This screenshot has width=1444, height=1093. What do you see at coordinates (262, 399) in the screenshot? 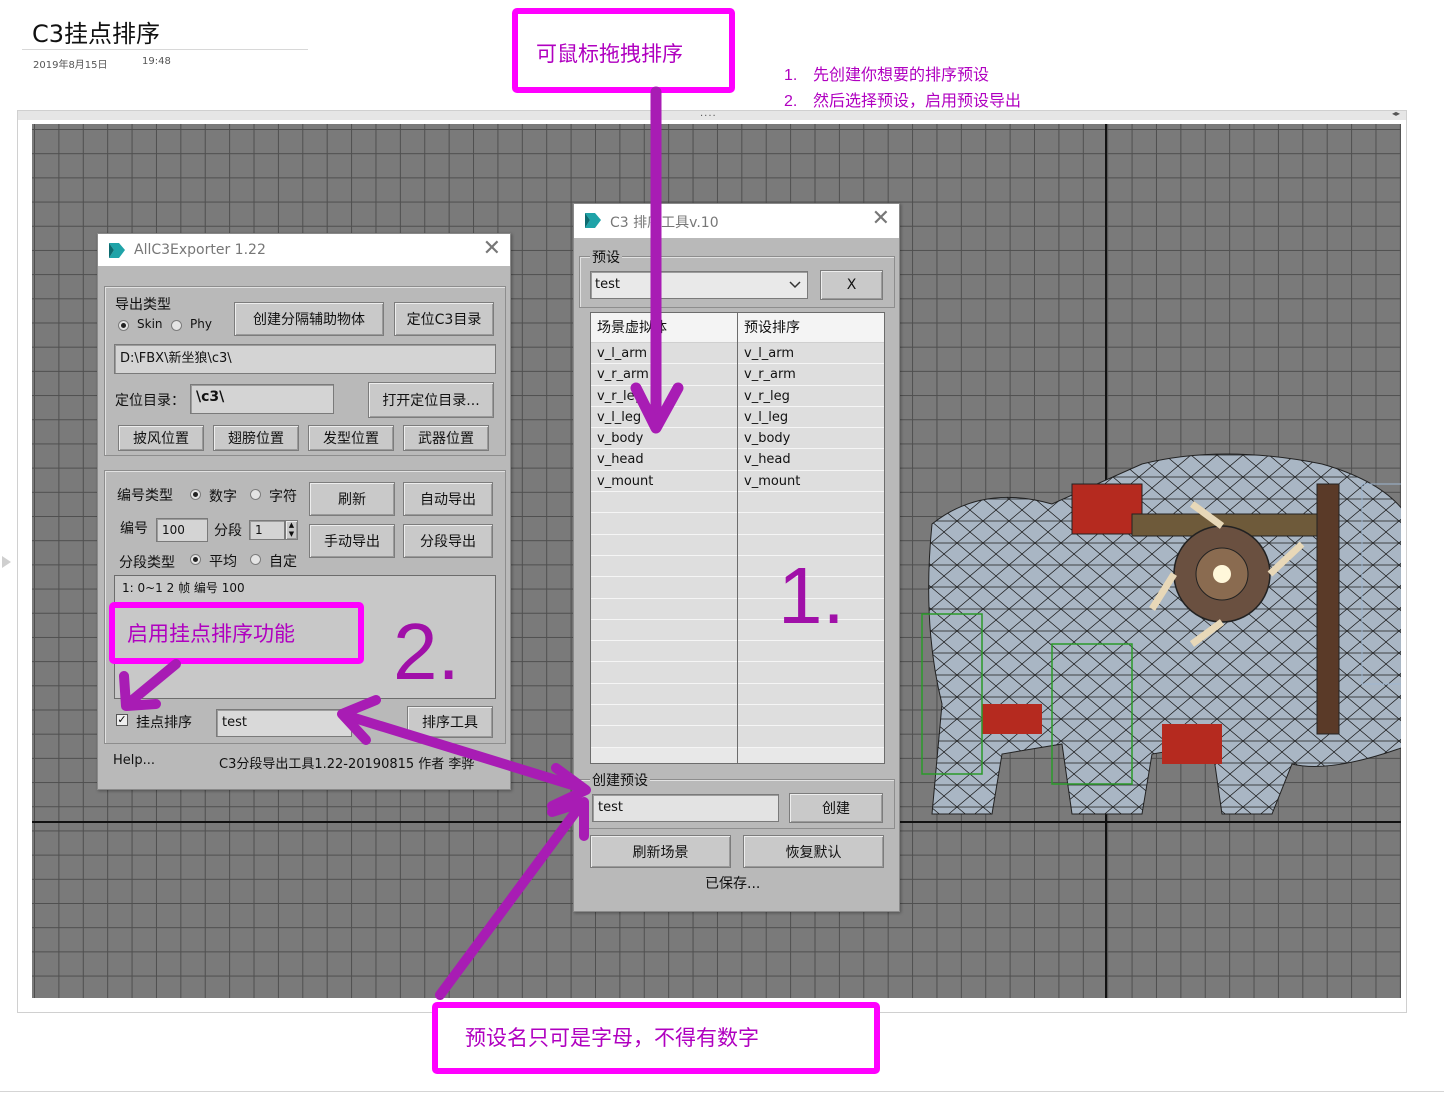
I see `locate-dir-field: \c3\` at bounding box center [262, 399].